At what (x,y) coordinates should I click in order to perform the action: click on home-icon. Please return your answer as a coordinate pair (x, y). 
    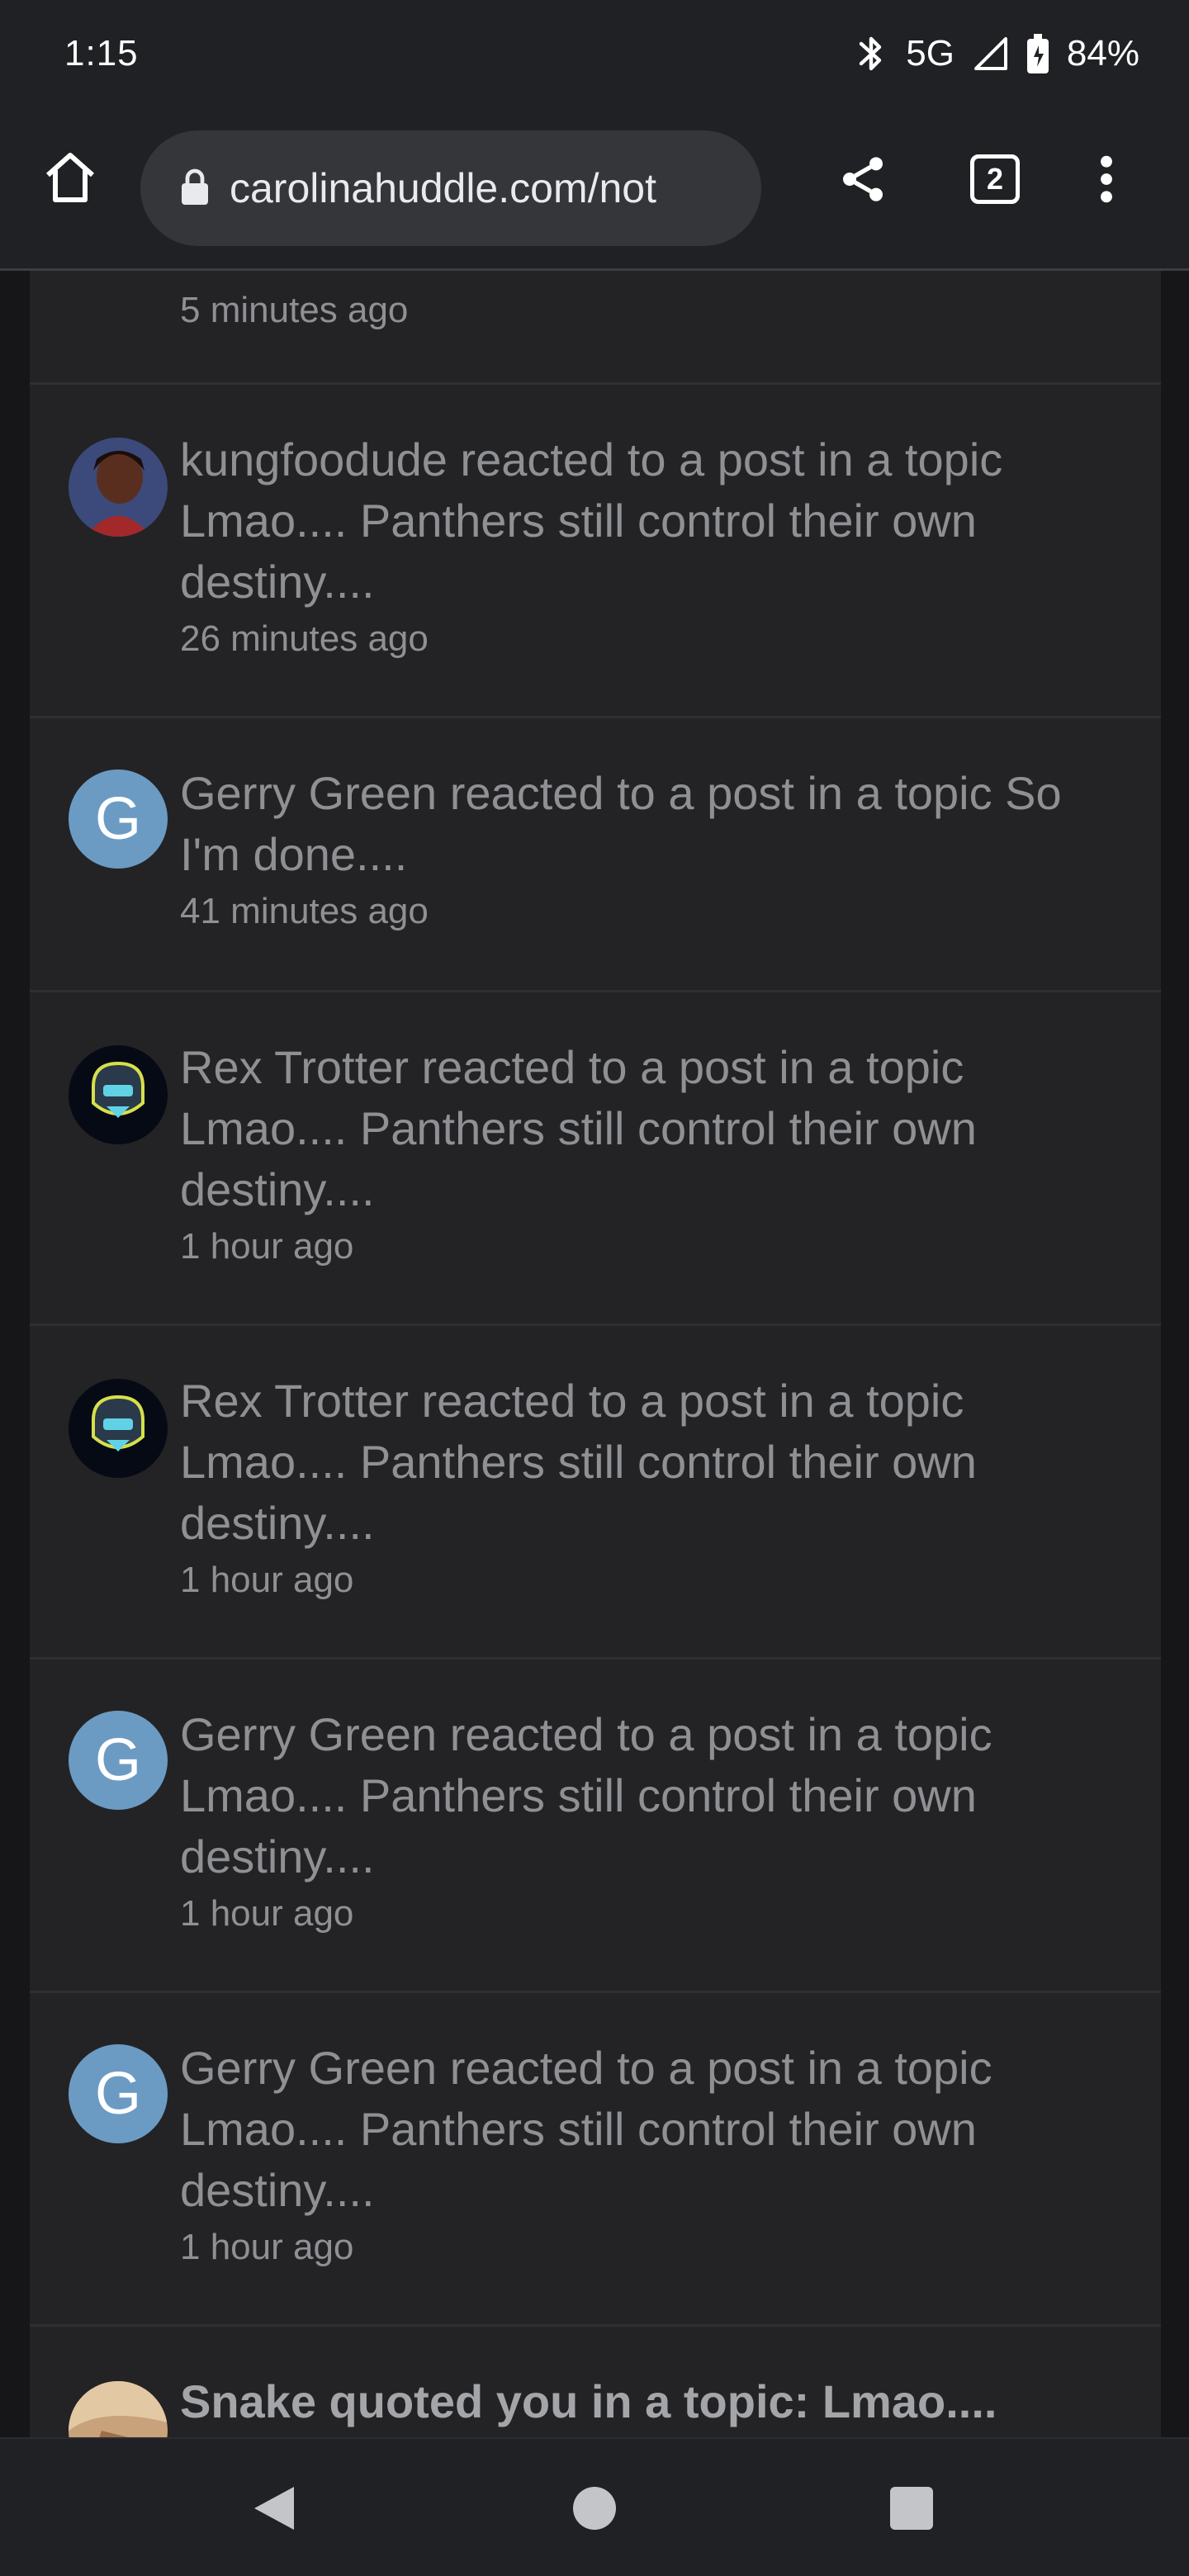
    Looking at the image, I should click on (70, 177).